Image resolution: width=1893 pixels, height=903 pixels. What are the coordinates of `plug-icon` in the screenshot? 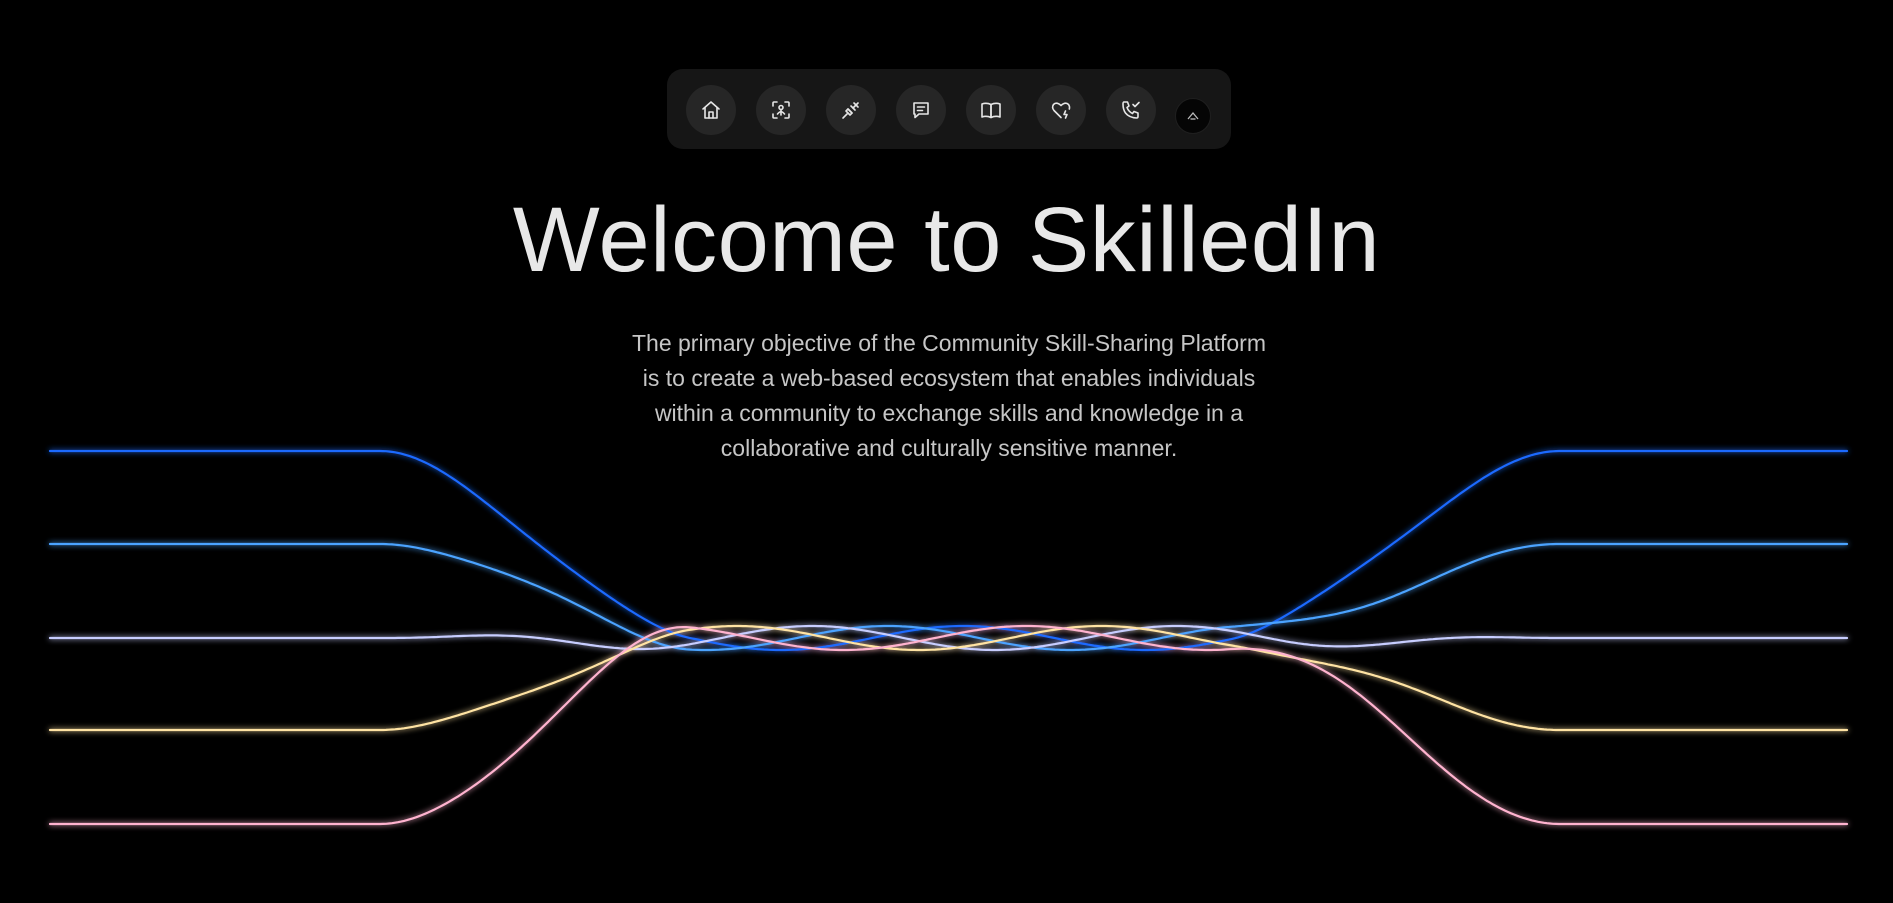 It's located at (850, 110).